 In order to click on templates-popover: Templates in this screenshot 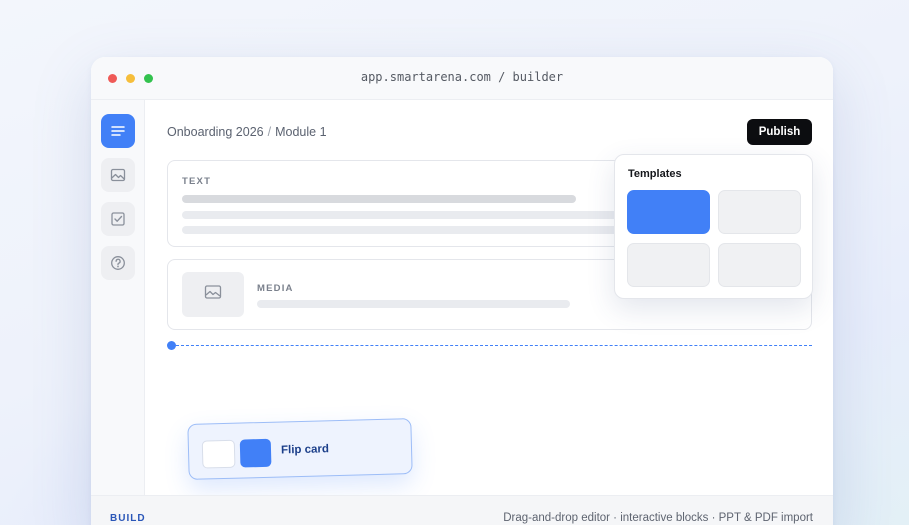, I will do `click(713, 226)`.